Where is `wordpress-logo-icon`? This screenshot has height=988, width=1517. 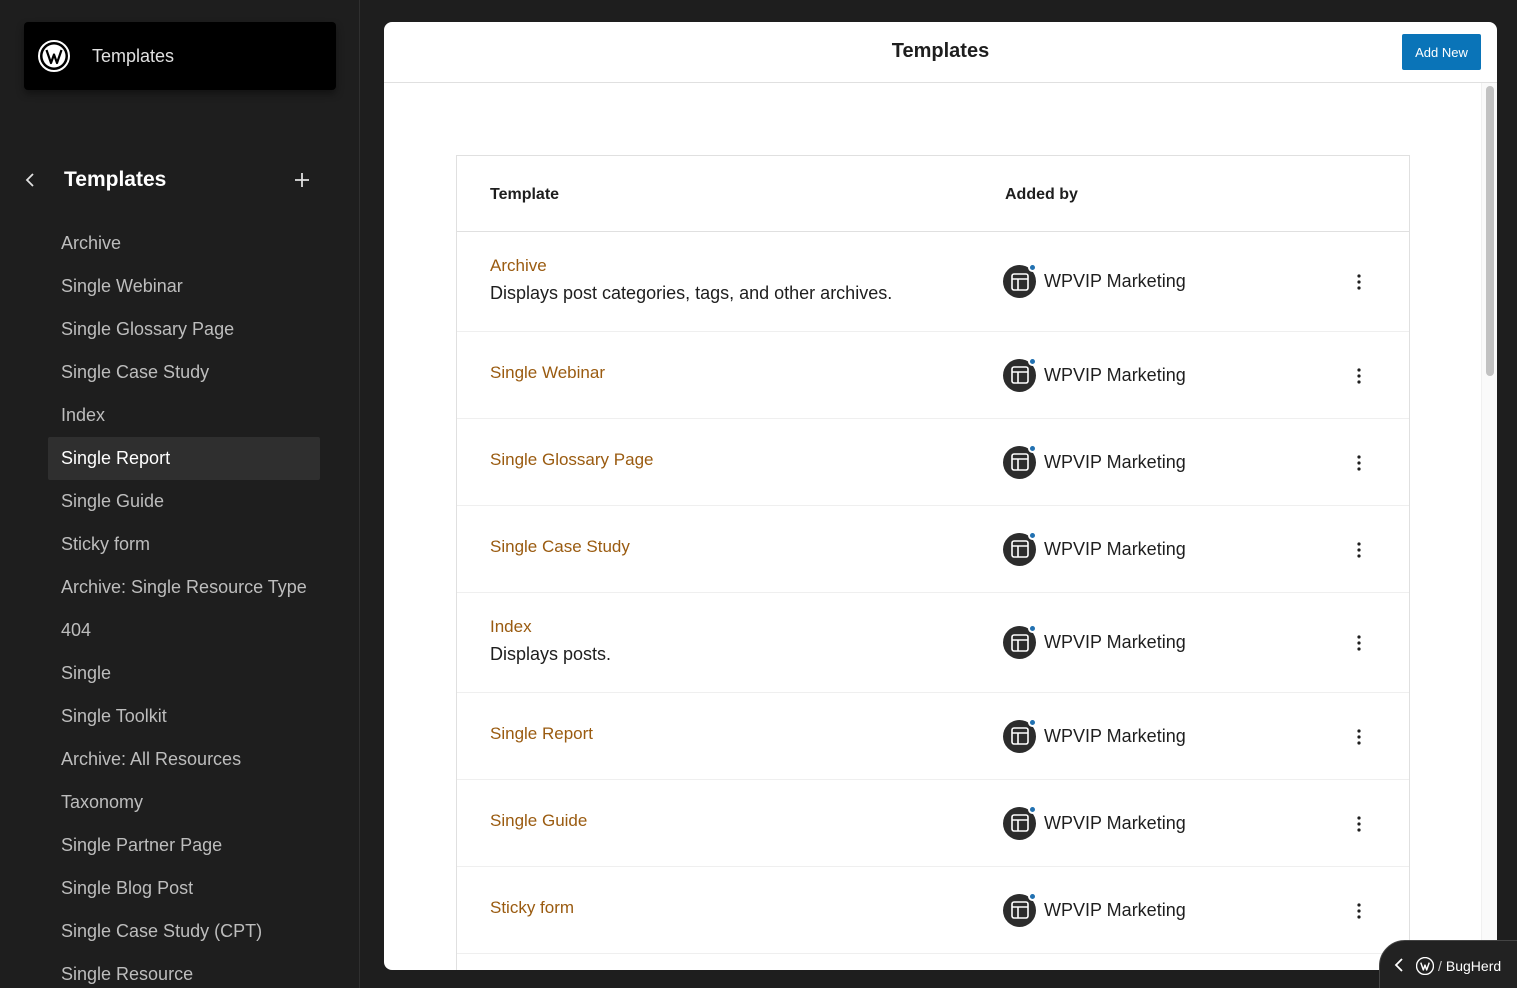
wordpress-logo-icon is located at coordinates (54, 56).